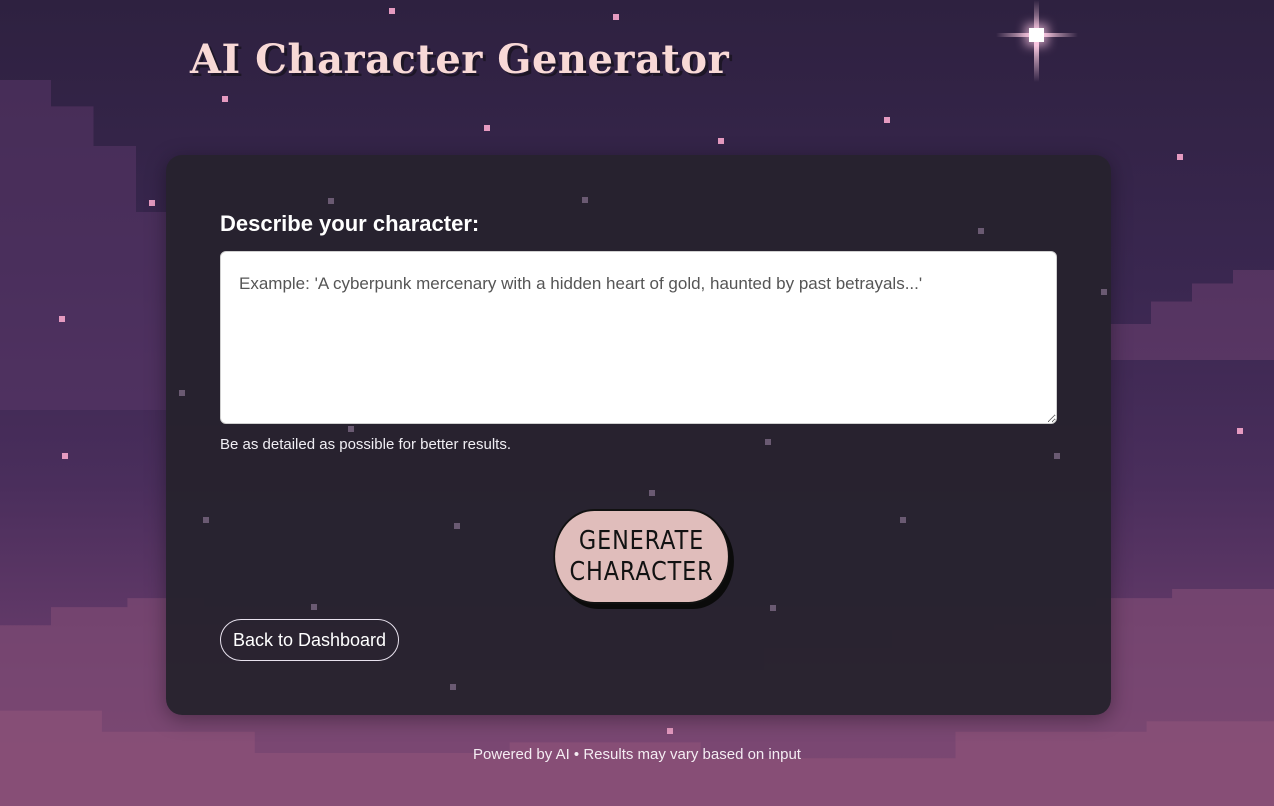 Image resolution: width=1274 pixels, height=806 pixels. I want to click on back-to-dashboard-button: Back to Dashboard, so click(309, 640).